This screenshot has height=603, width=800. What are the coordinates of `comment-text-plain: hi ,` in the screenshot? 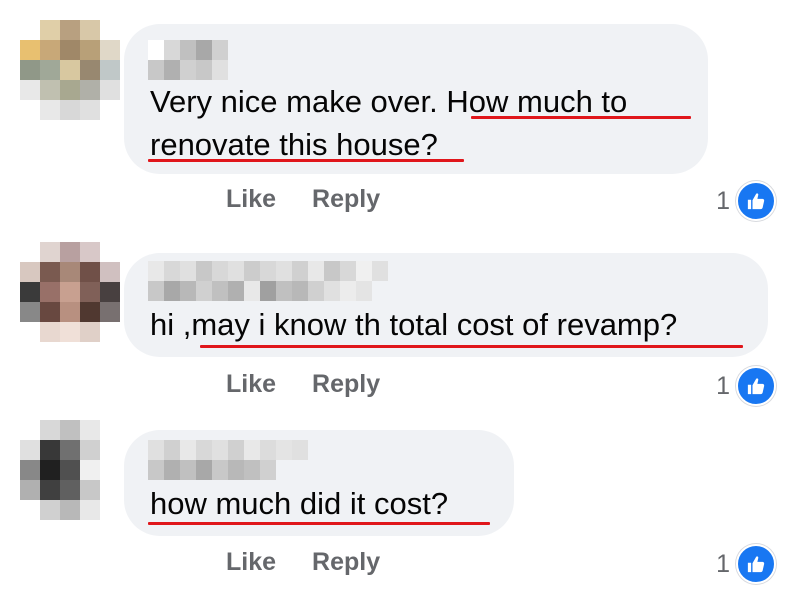 It's located at (171, 324).